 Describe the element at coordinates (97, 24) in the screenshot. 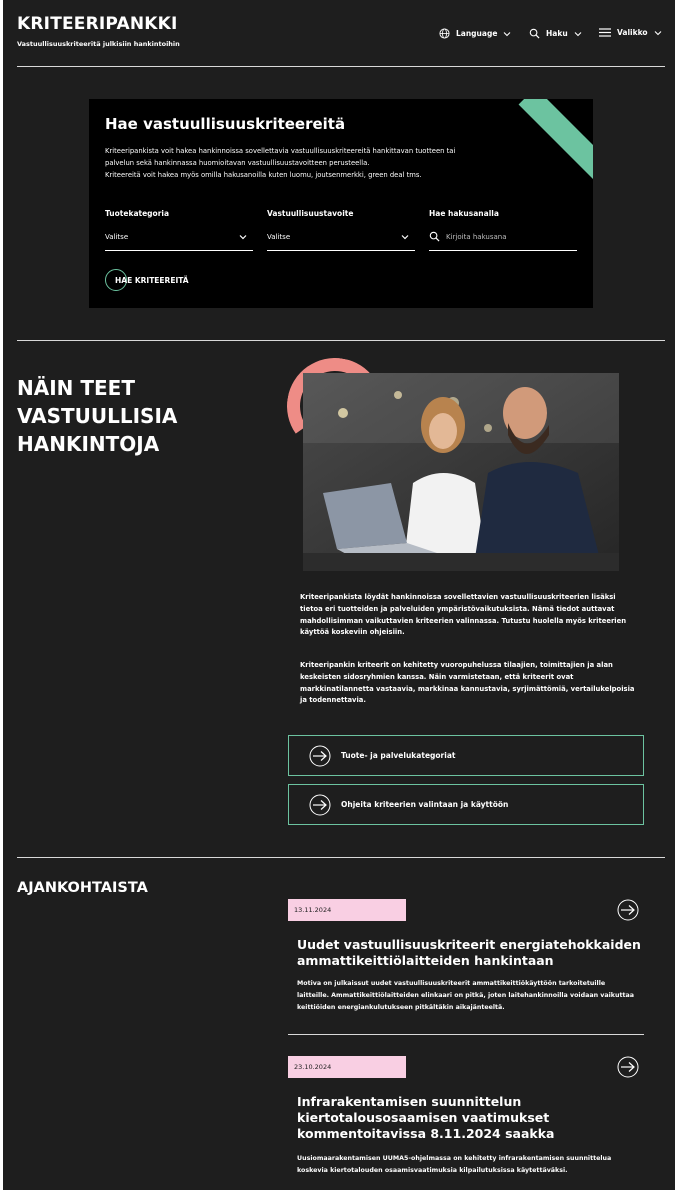

I see `site-logo-title: KRITEERIPANKKI` at that location.